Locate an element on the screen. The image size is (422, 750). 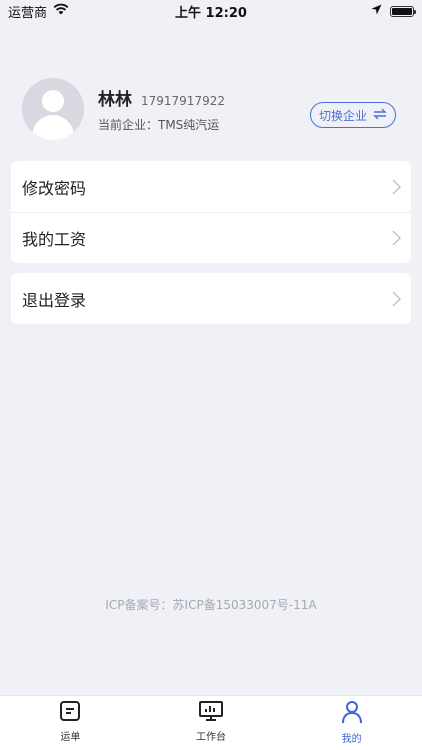
user-phone: 17917917922 is located at coordinates (183, 101).